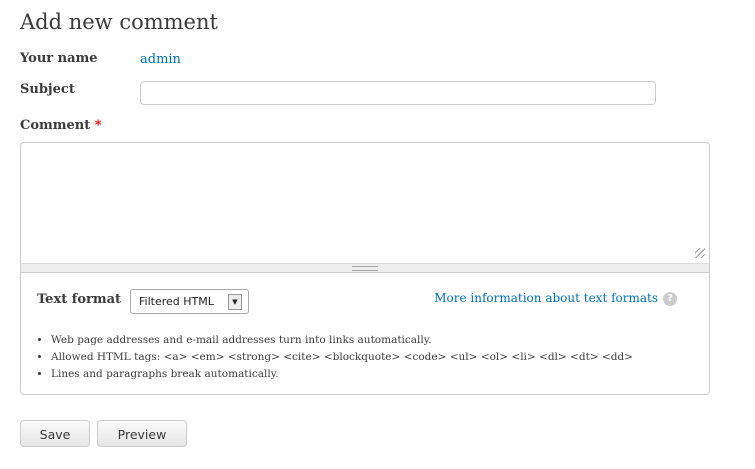  Describe the element at coordinates (670, 299) in the screenshot. I see `help-icon: ?` at that location.